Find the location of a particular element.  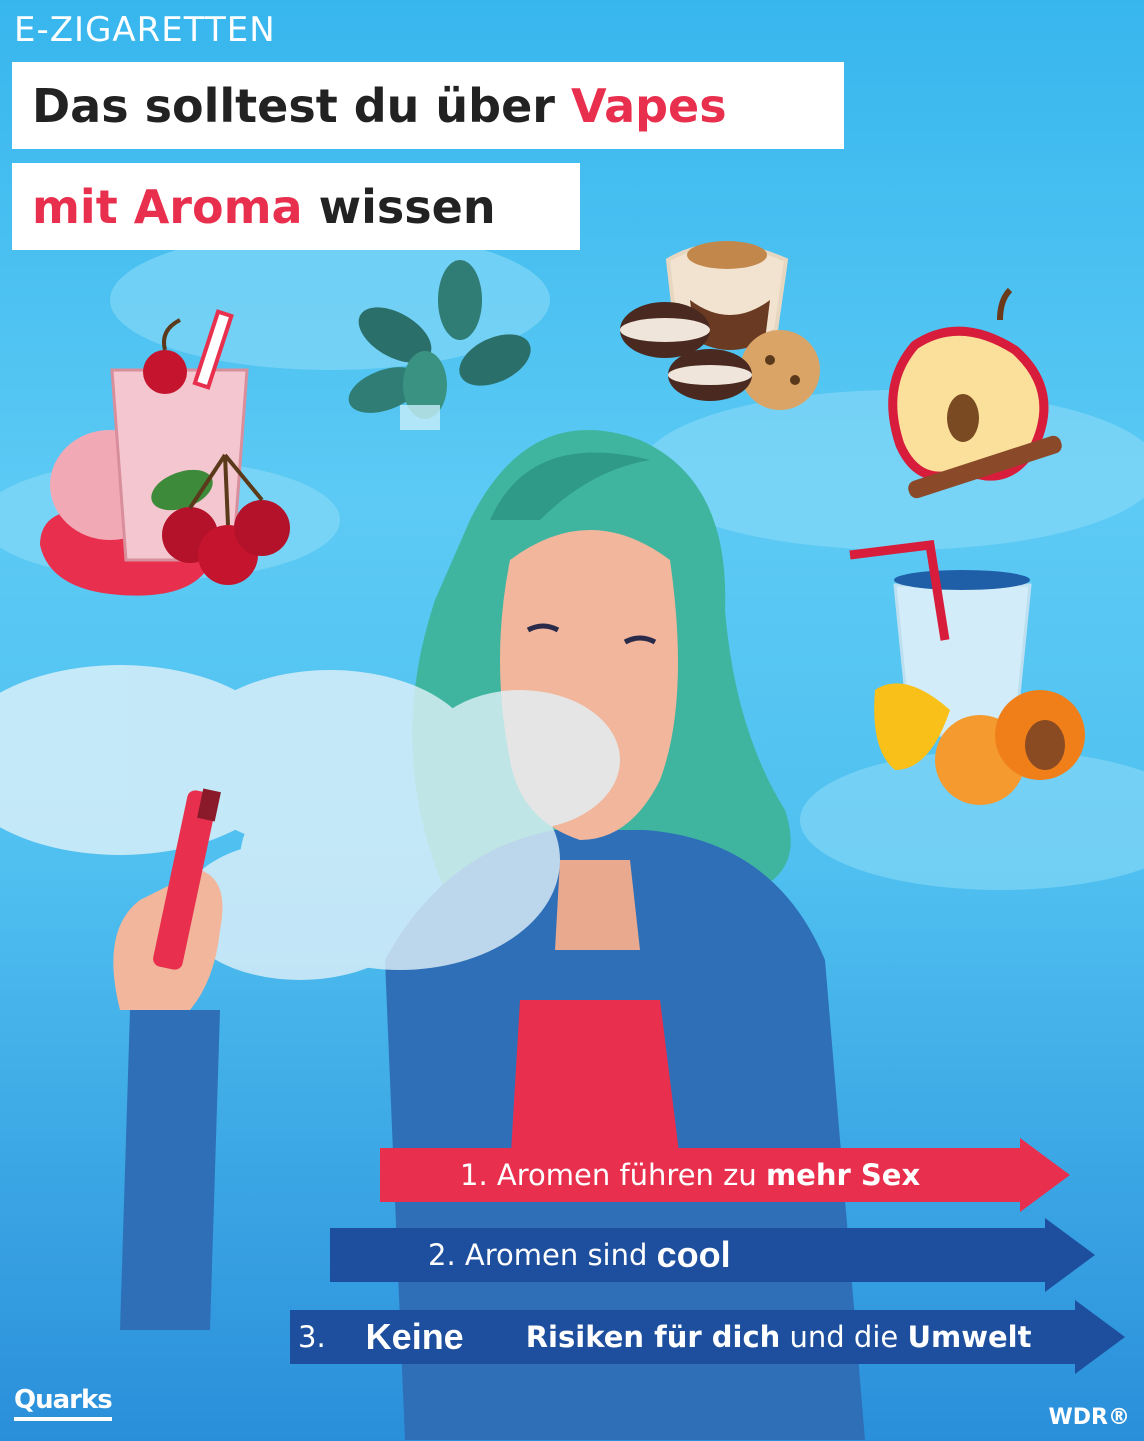

point-3: 3. Keine Risiken für dich und die Umwelt is located at coordinates (664, 1337).